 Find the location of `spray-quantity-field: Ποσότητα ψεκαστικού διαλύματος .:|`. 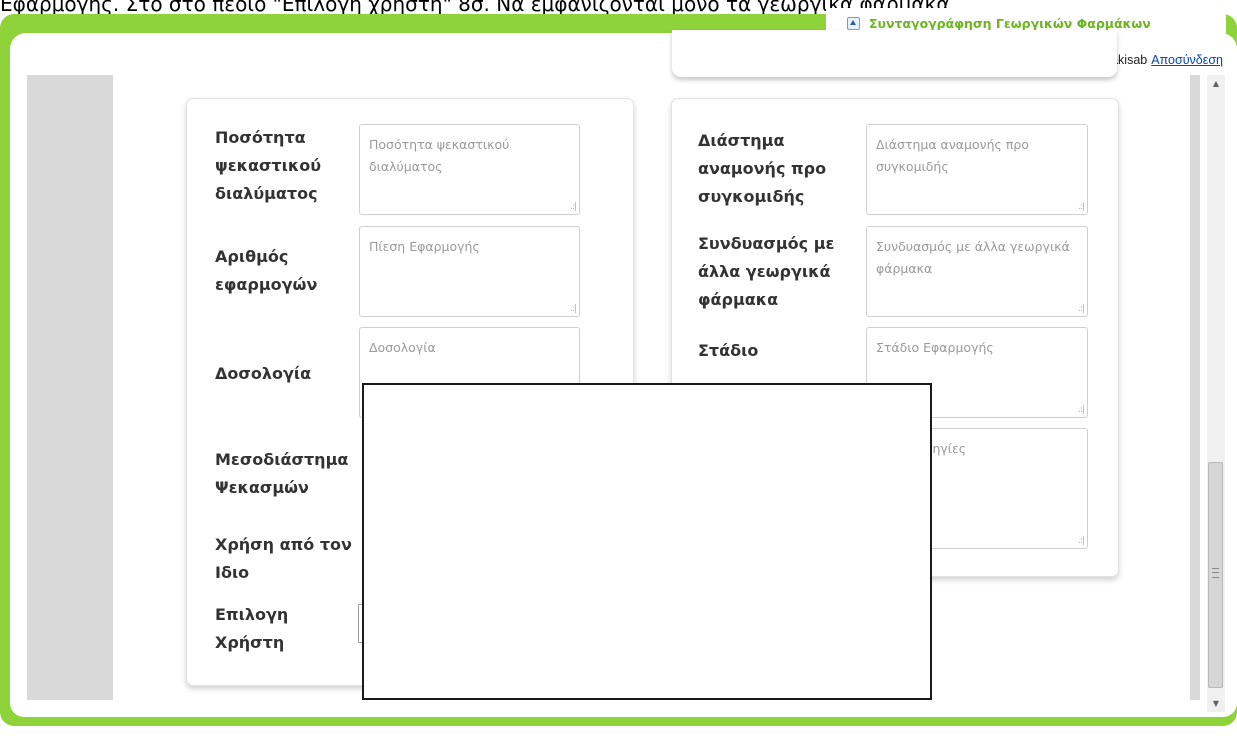

spray-quantity-field: Ποσότητα ψεκαστικού διαλύματος .:| is located at coordinates (469, 169).